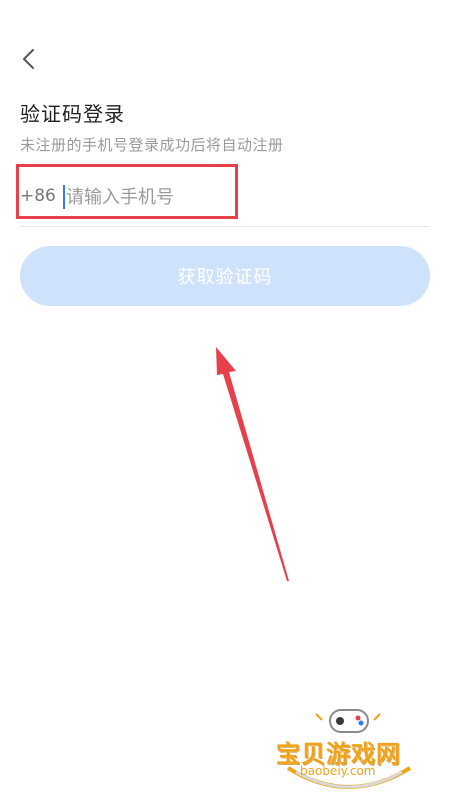 The image size is (450, 800). What do you see at coordinates (216, 197) in the screenshot?
I see `phone-input` at bounding box center [216, 197].